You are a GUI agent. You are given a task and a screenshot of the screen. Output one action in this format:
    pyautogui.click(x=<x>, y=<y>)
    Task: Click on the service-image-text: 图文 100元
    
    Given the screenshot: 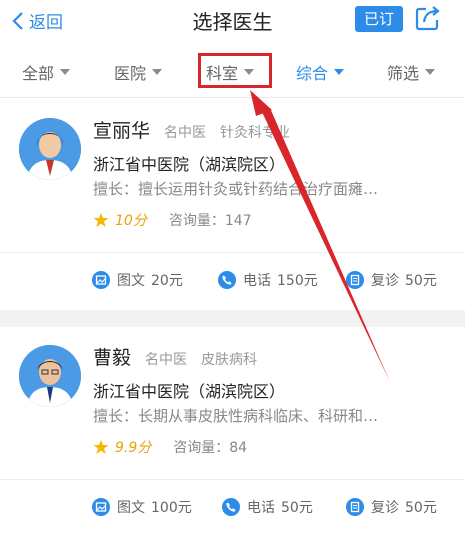 What is the action you would take?
    pyautogui.click(x=142, y=507)
    